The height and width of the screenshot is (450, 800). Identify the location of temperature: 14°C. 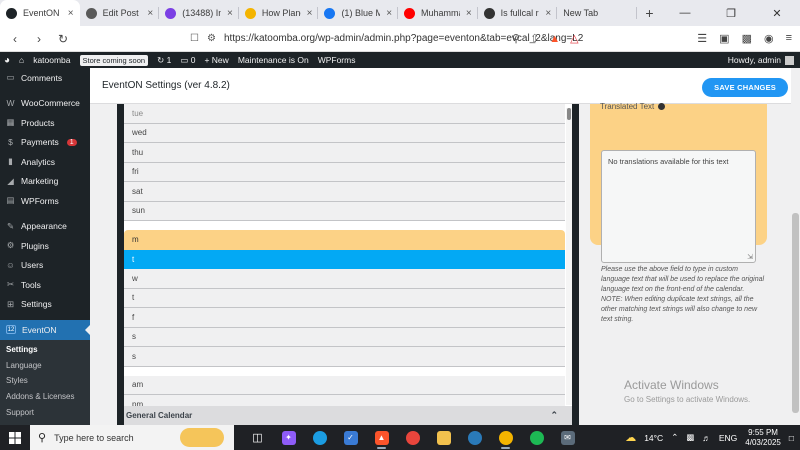
(653, 438).